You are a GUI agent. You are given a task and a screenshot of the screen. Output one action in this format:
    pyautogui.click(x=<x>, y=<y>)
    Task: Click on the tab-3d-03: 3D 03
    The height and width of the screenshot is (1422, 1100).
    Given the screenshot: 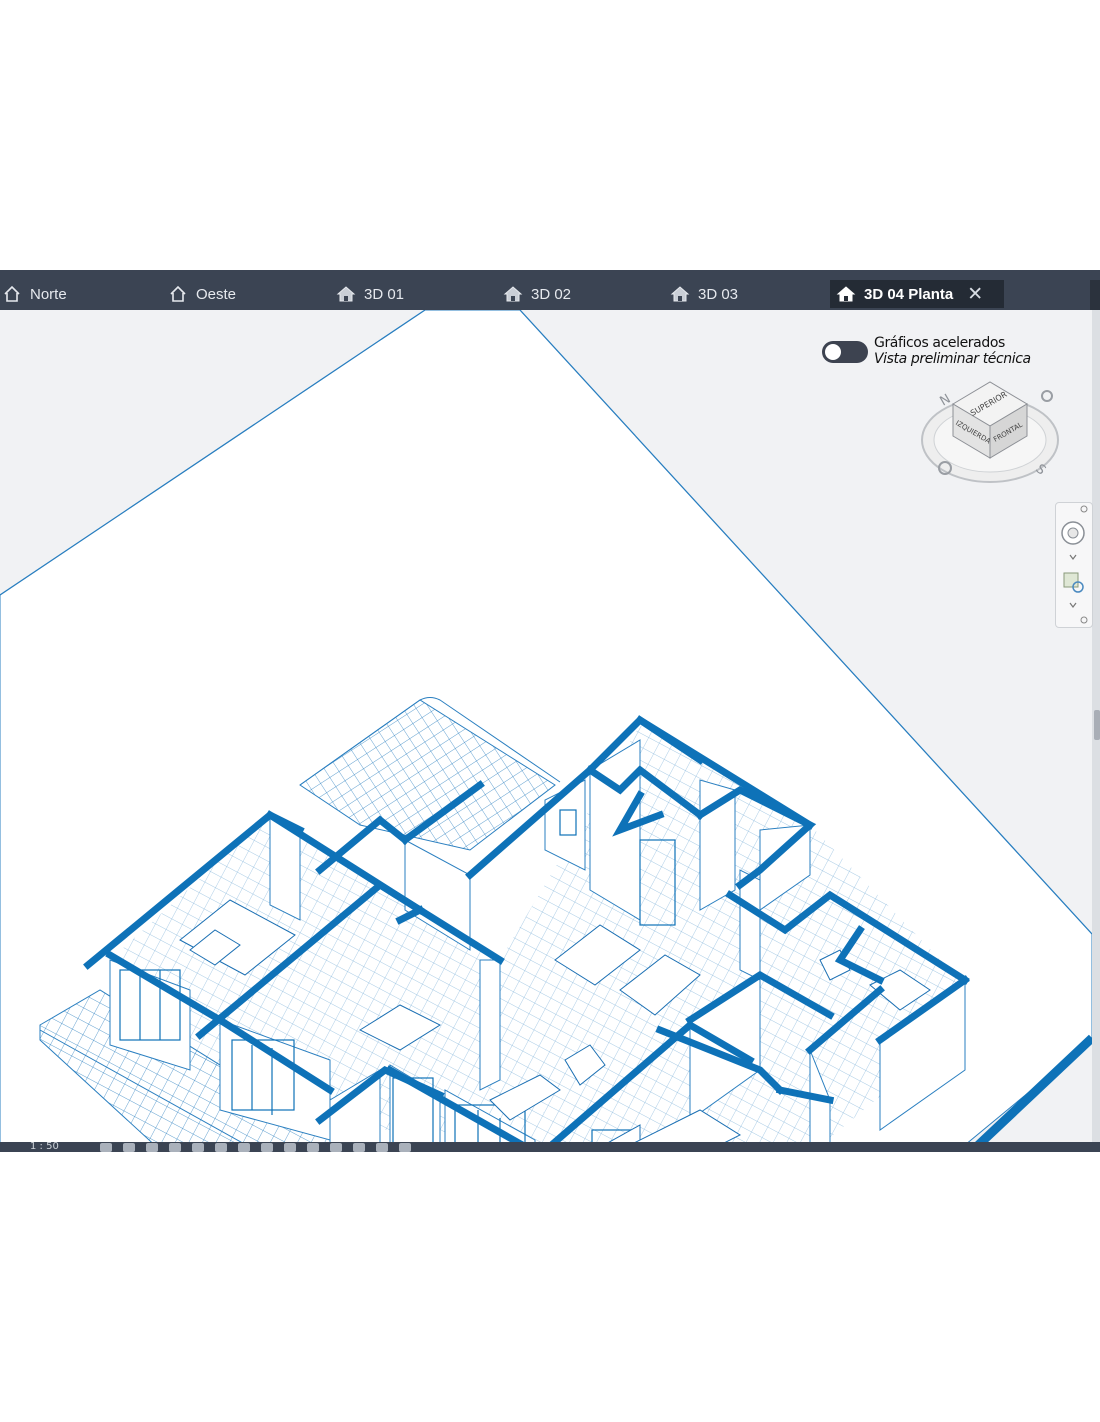 What is the action you would take?
    pyautogui.click(x=704, y=294)
    